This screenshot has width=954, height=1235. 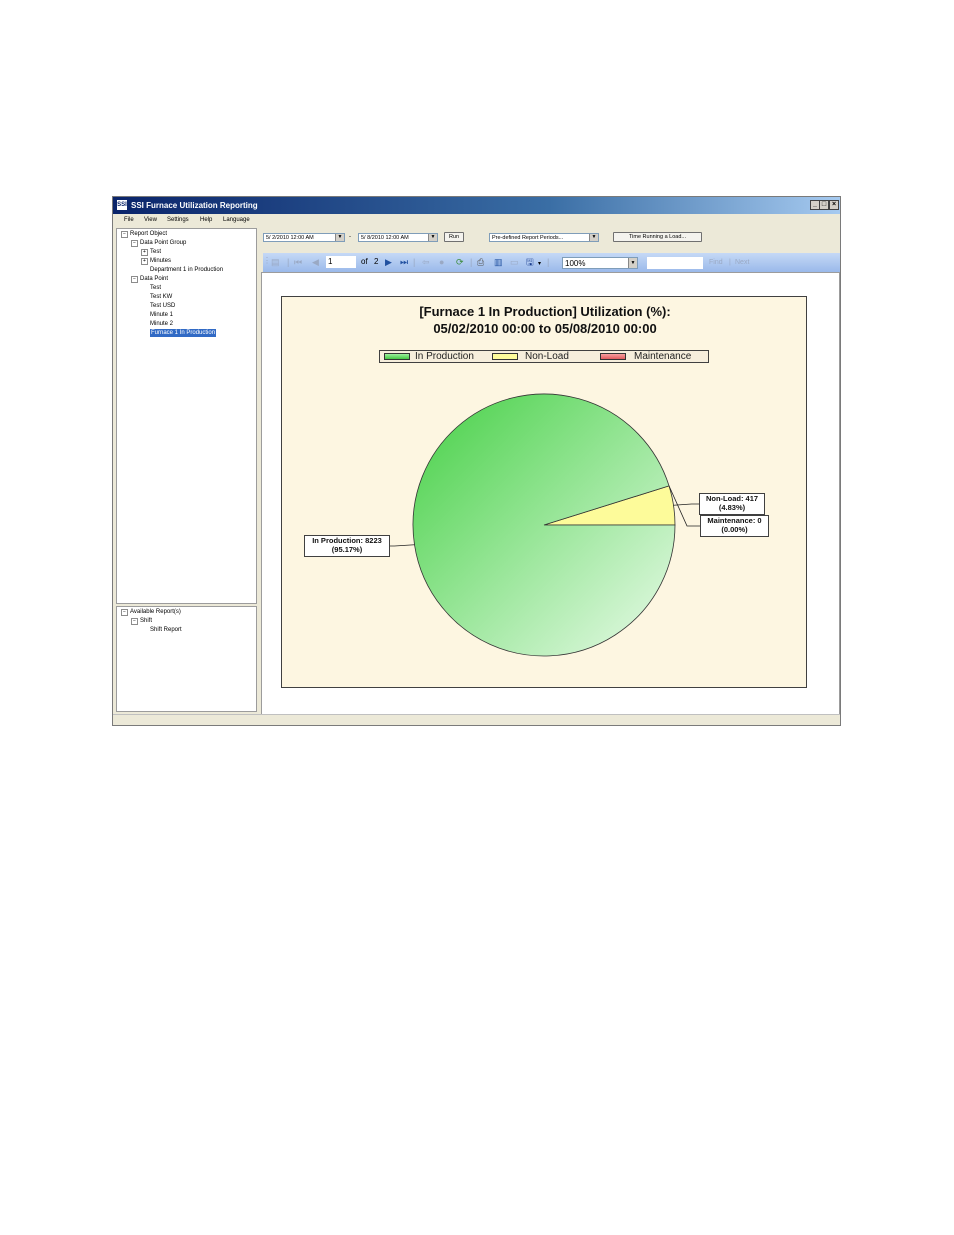 I want to click on start-date-value: 5/ 2/2010 12:00 AM, so click(x=290, y=238).